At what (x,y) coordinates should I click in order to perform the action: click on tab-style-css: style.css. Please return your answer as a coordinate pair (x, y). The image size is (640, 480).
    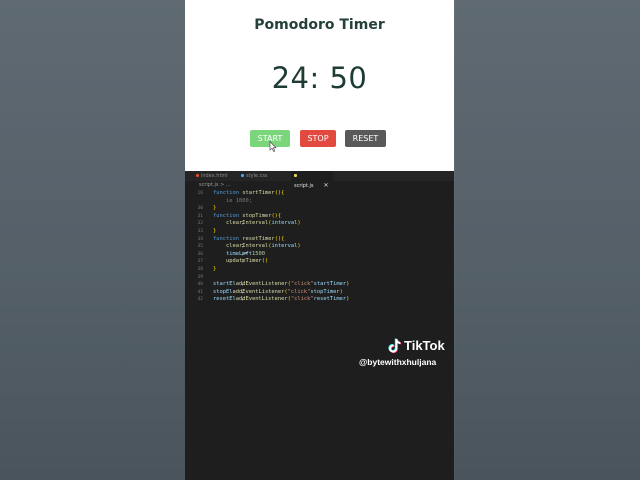
    Looking at the image, I should click on (264, 176).